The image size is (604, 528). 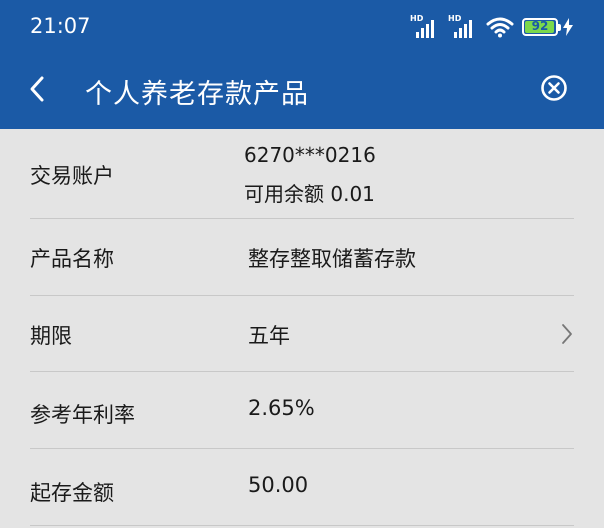 What do you see at coordinates (72, 176) in the screenshot?
I see `row-label: 交易账户` at bounding box center [72, 176].